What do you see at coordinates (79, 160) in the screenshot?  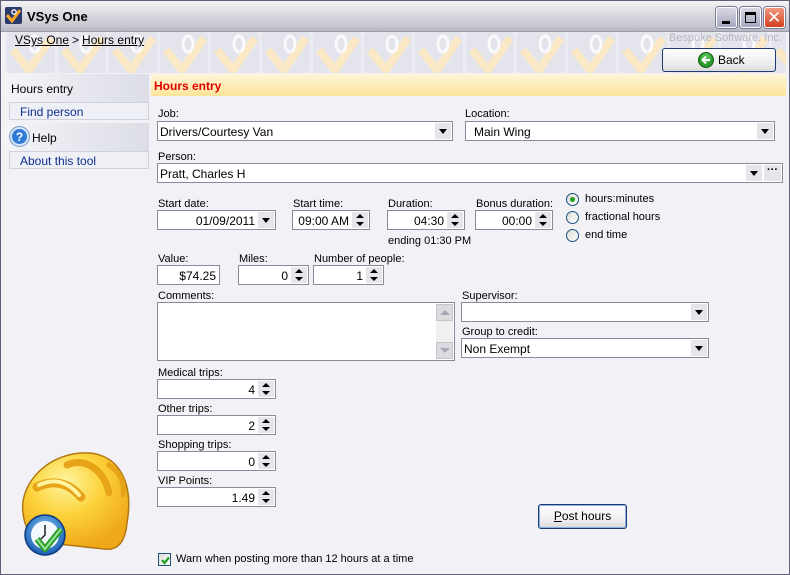 I see `sidebar-link-about: About this tool` at bounding box center [79, 160].